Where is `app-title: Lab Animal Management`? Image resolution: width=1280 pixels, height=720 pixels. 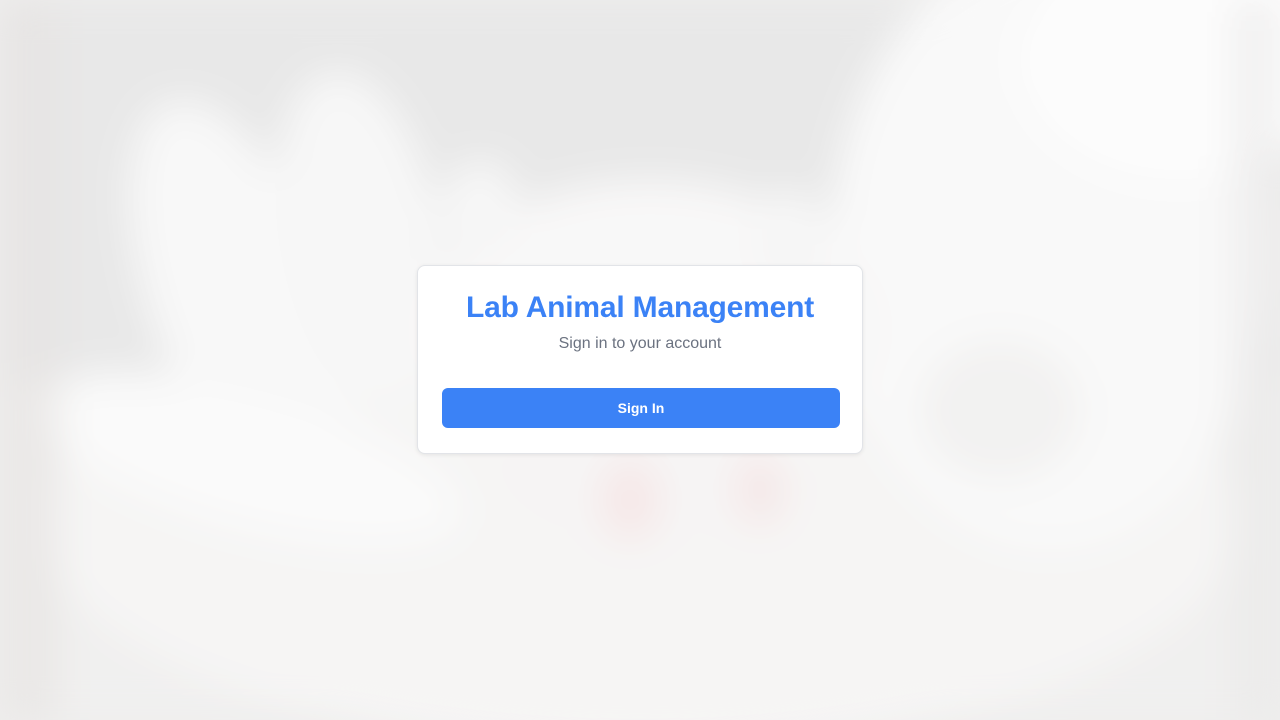 app-title: Lab Animal Management is located at coordinates (640, 307).